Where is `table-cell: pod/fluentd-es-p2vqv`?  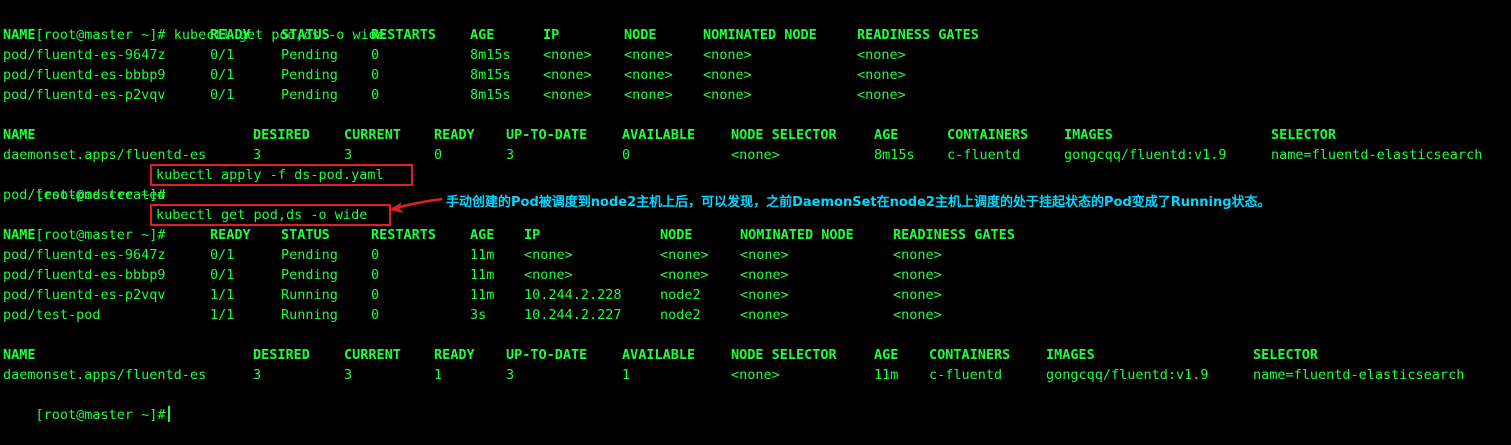
table-cell: pod/fluentd-es-p2vqv is located at coordinates (84, 95).